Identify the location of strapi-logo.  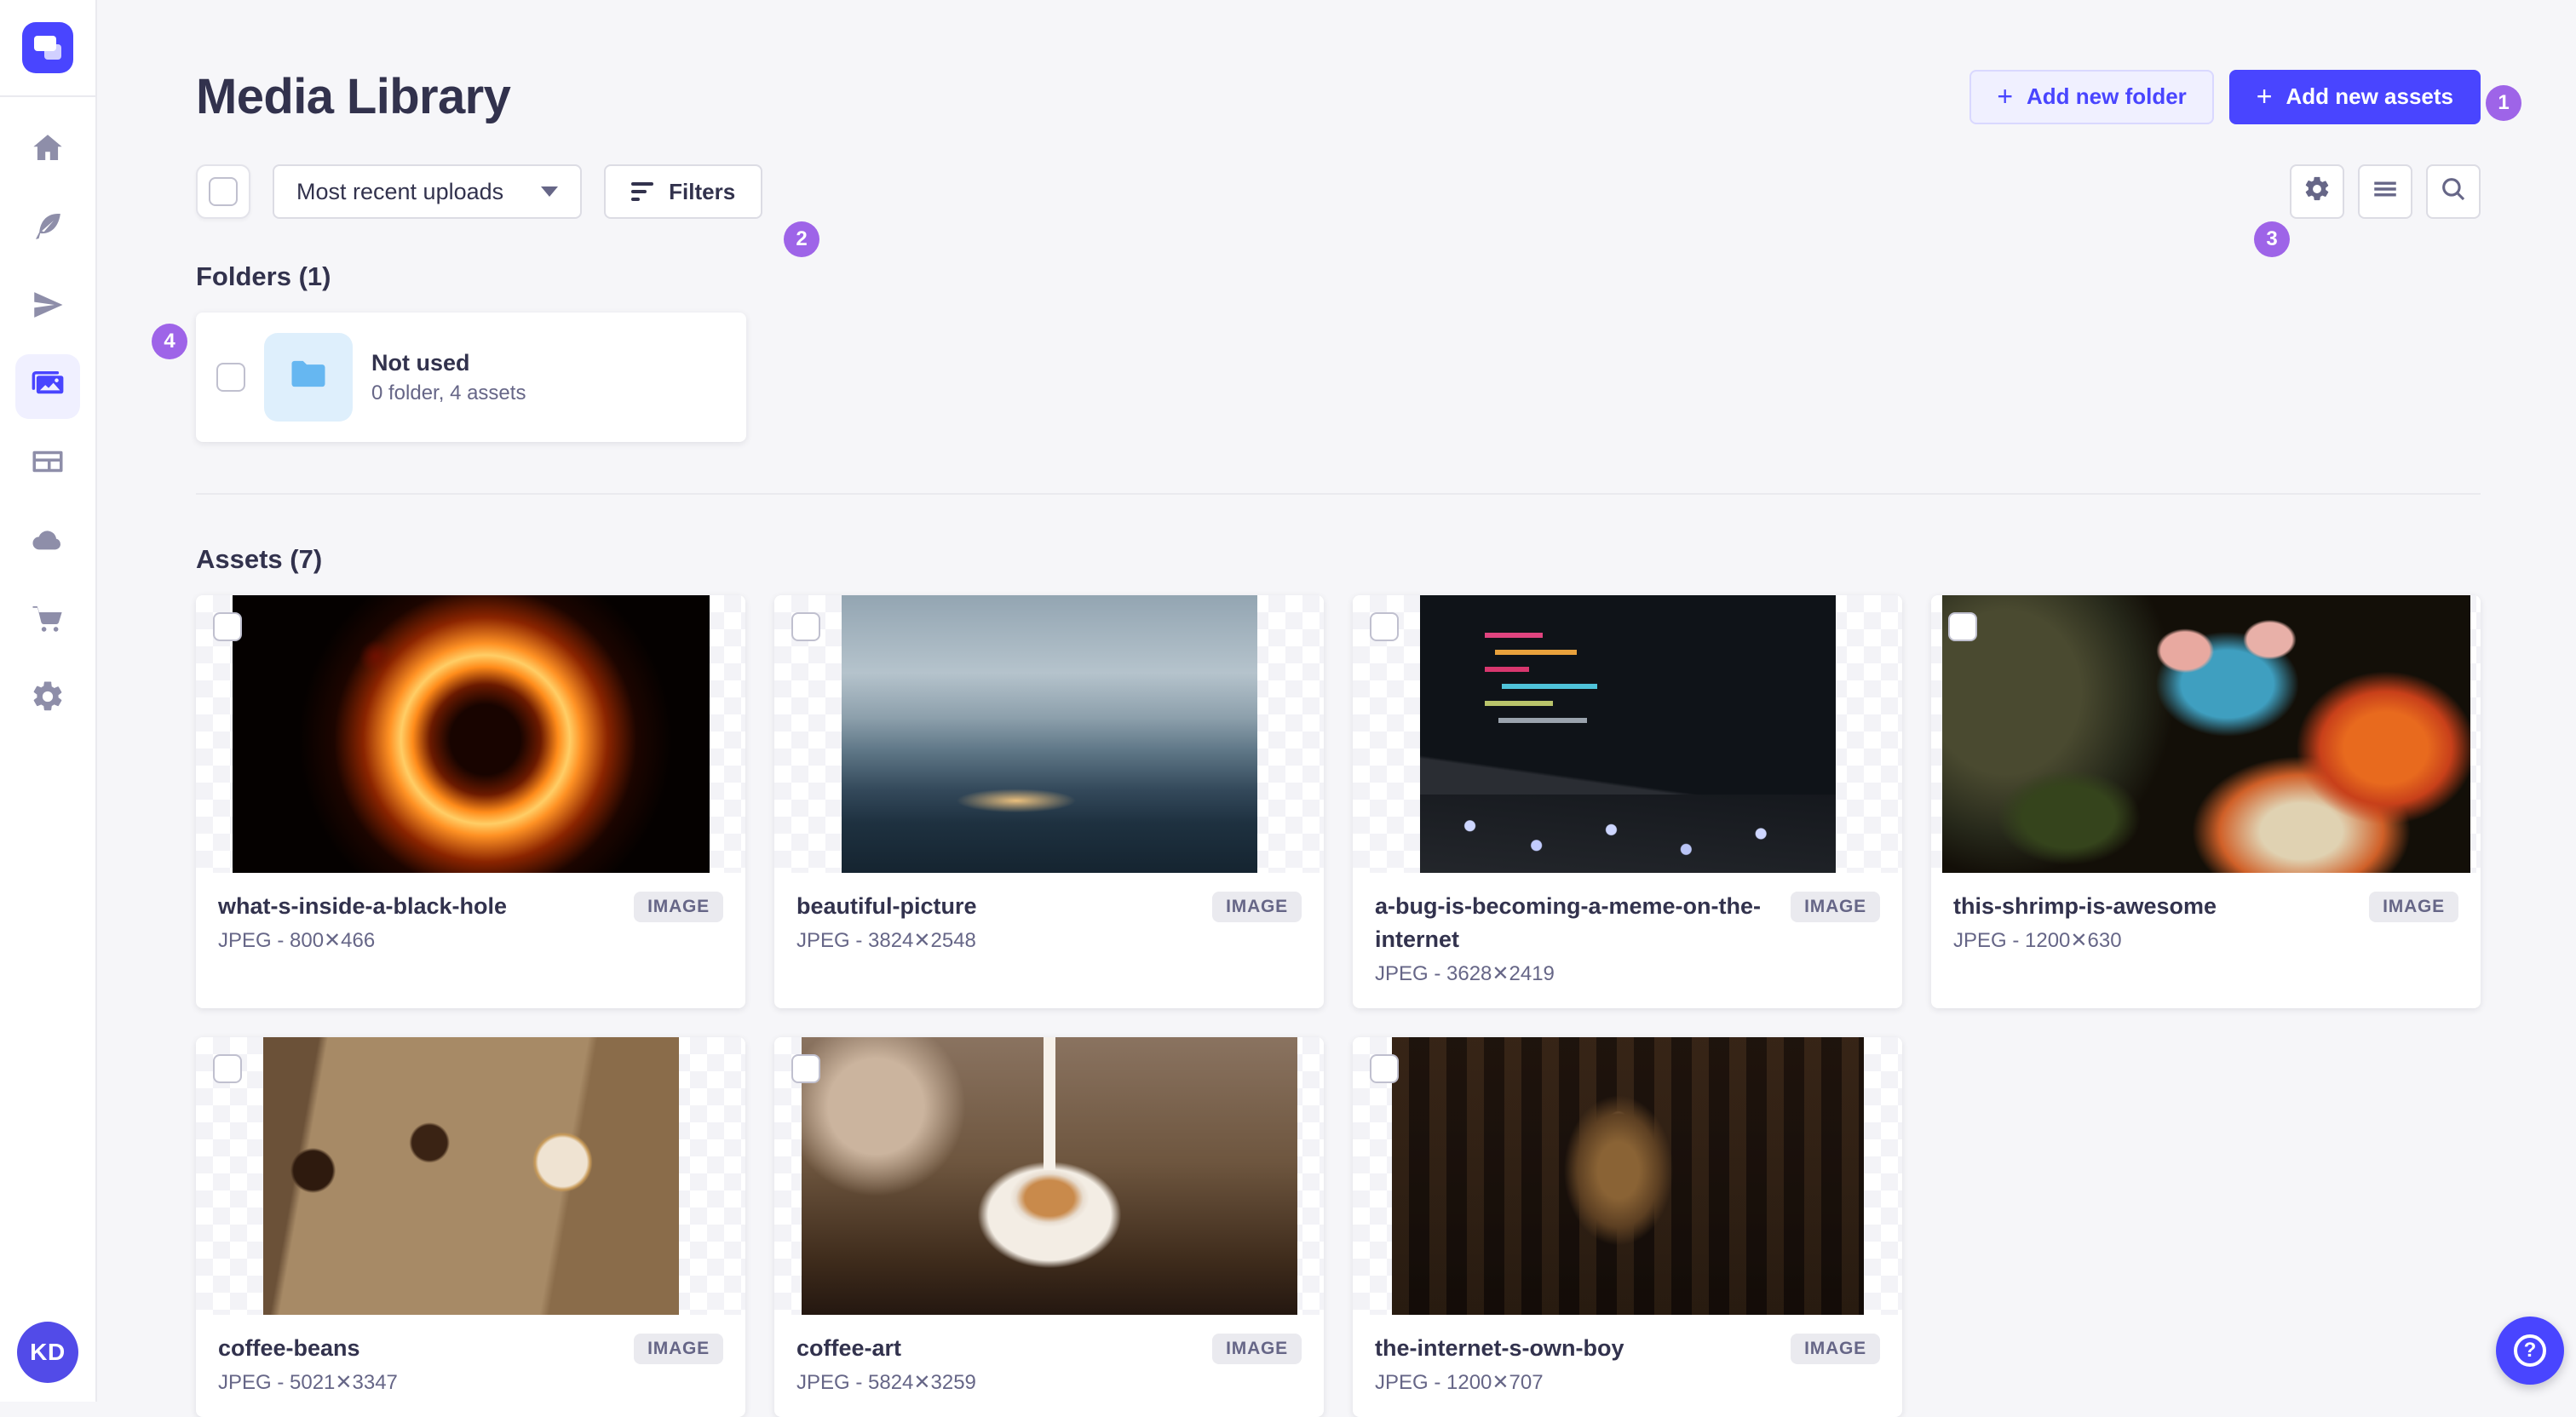
(48, 48).